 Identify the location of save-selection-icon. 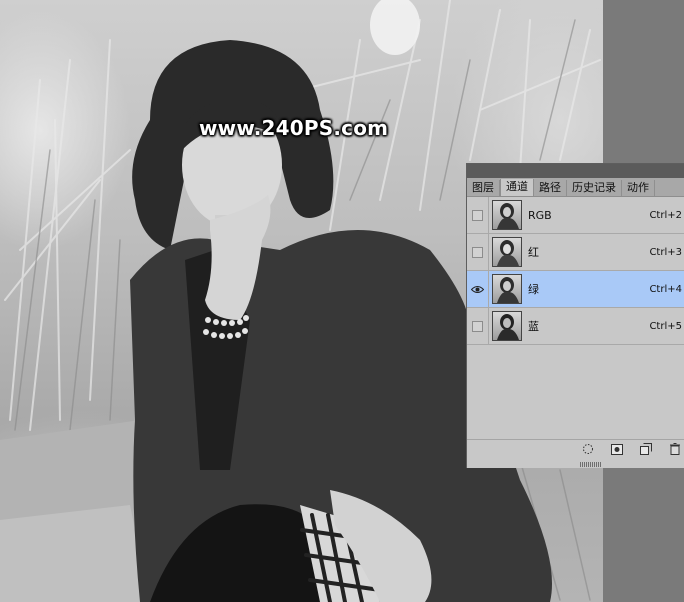
(617, 449).